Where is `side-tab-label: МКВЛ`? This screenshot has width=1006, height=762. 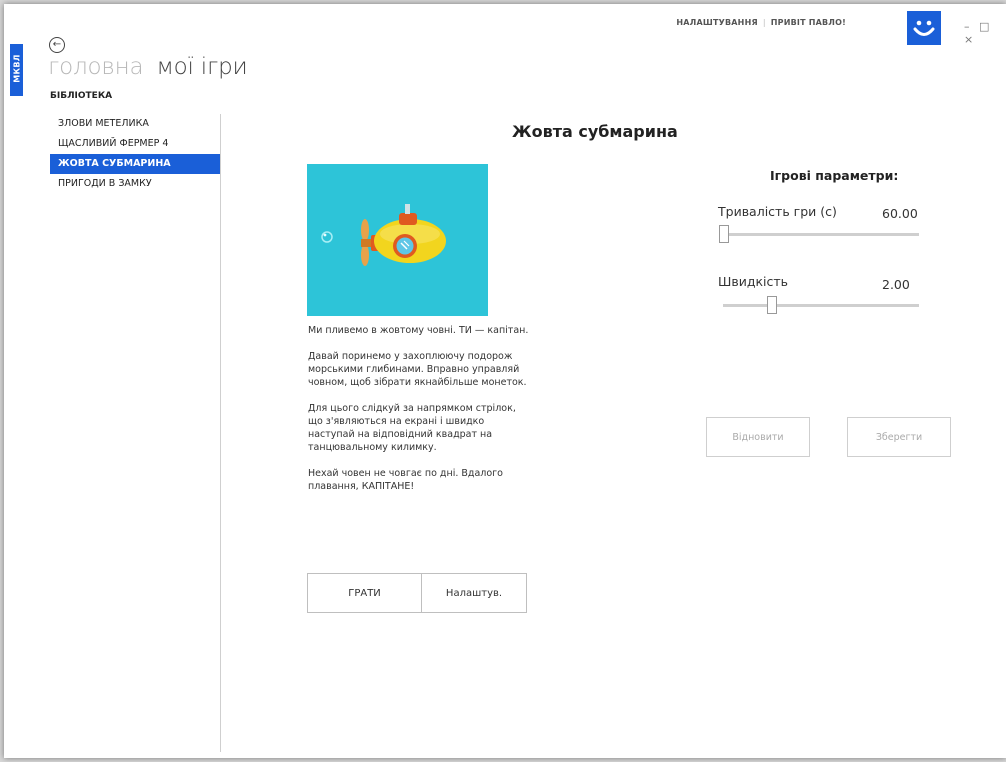
side-tab-label: МКВЛ is located at coordinates (17, 68).